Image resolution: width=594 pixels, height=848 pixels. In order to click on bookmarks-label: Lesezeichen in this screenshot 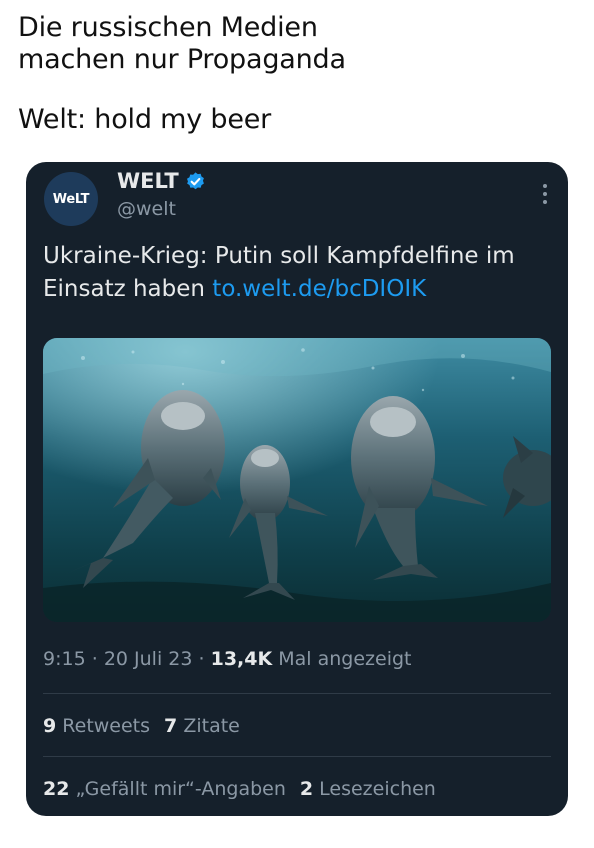, I will do `click(377, 789)`.